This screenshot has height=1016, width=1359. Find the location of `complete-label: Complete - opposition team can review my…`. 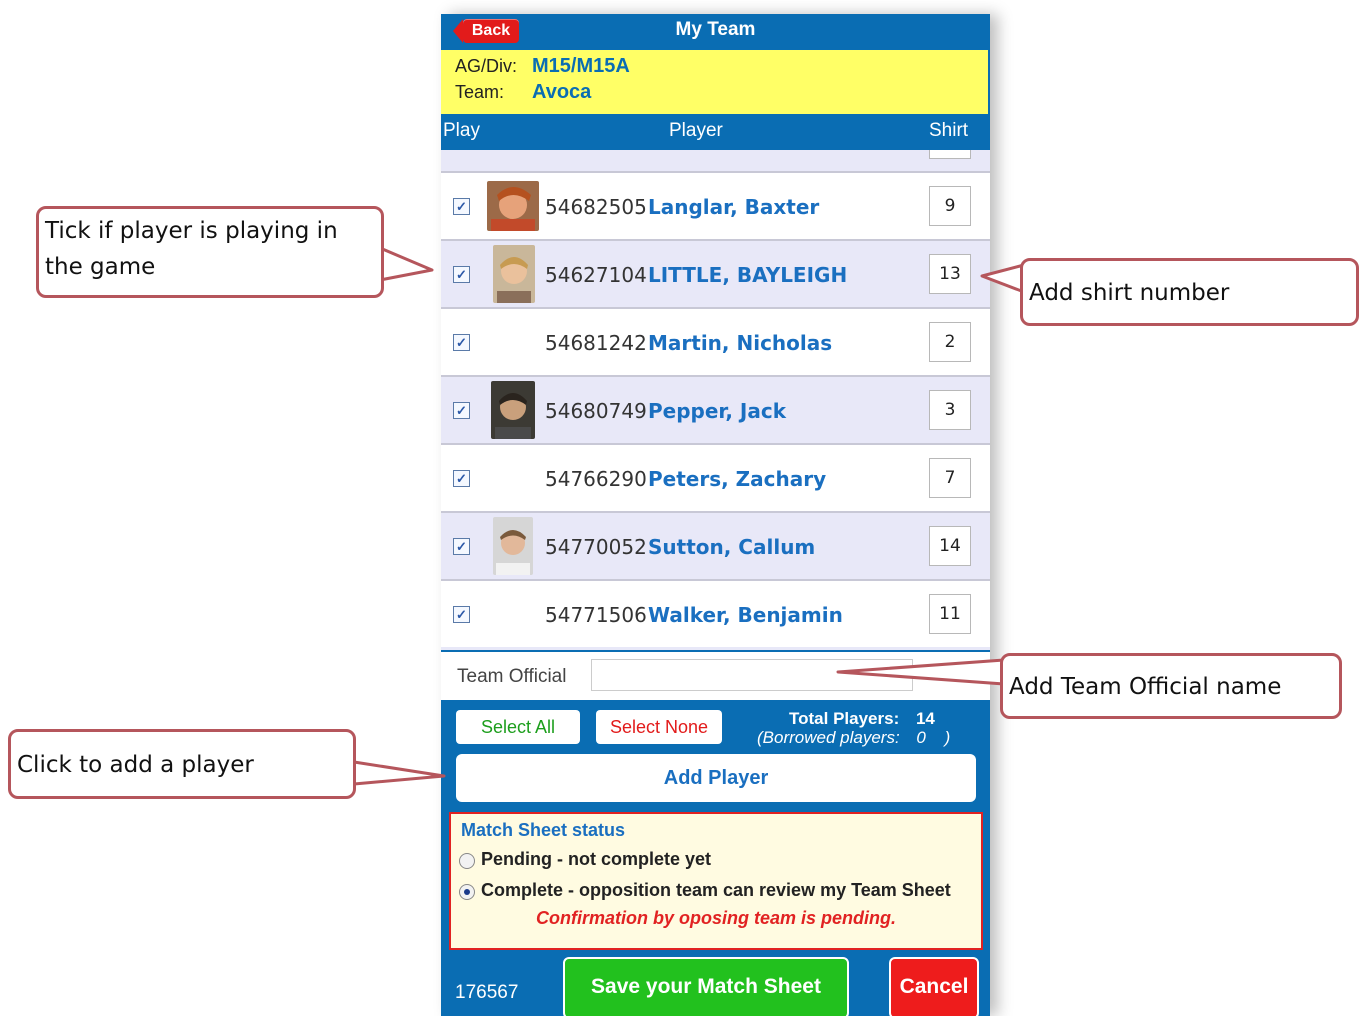

complete-label: Complete - opposition team can review my… is located at coordinates (716, 890).